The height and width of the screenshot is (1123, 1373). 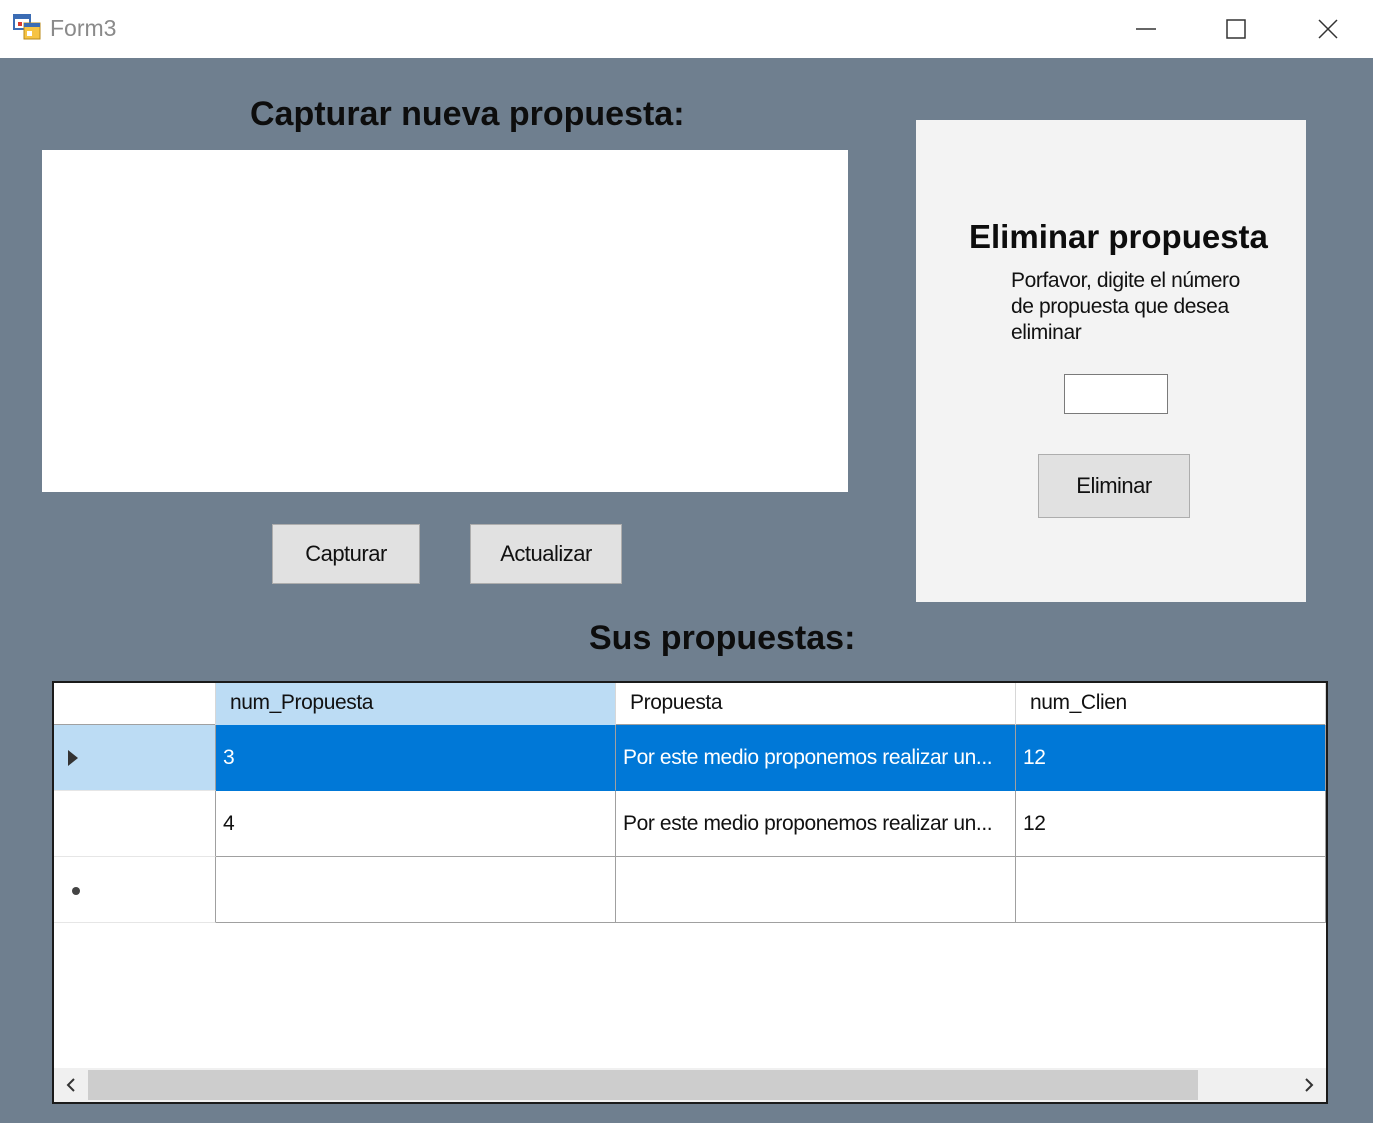 I want to click on column-header-num-propuesta: num_Propuesta, so click(x=416, y=704).